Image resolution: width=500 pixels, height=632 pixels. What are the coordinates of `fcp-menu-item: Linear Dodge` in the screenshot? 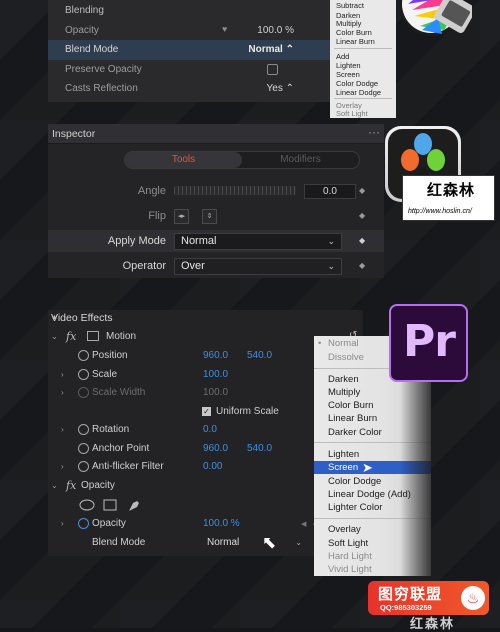 It's located at (358, 92).